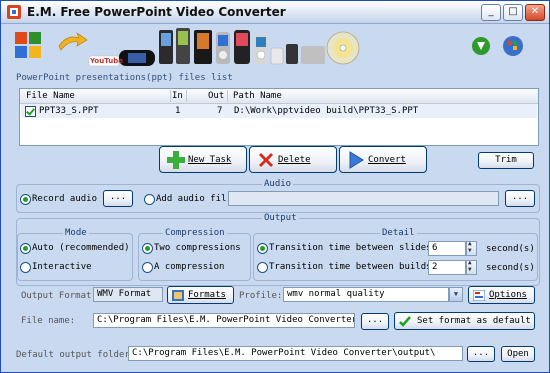 This screenshot has width=550, height=373. Describe the element at coordinates (189, 267) in the screenshot. I see `one-compression-label: A compression` at that location.